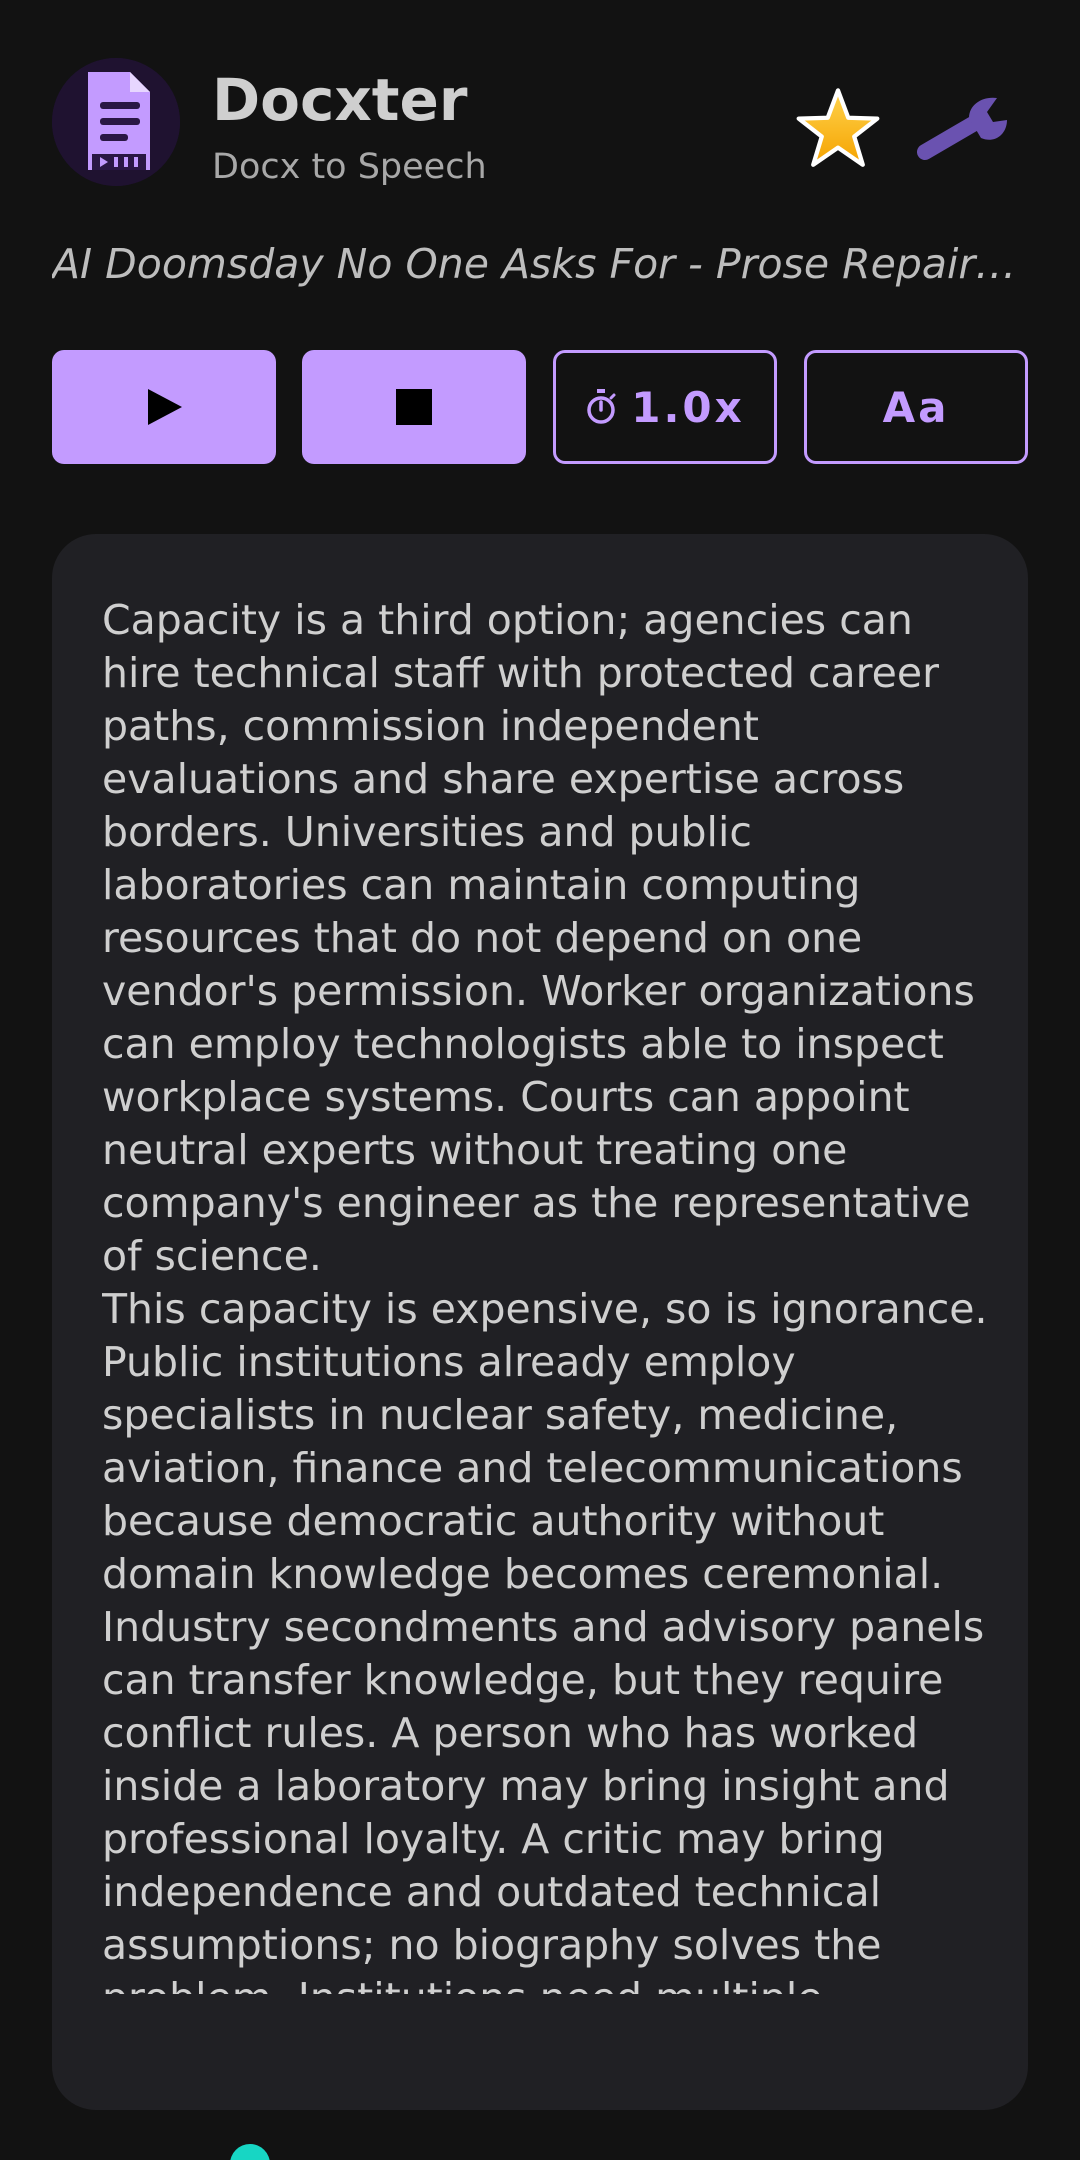 This screenshot has width=1080, height=2160. What do you see at coordinates (250, 2152) in the screenshot?
I see `scroll-indicator` at bounding box center [250, 2152].